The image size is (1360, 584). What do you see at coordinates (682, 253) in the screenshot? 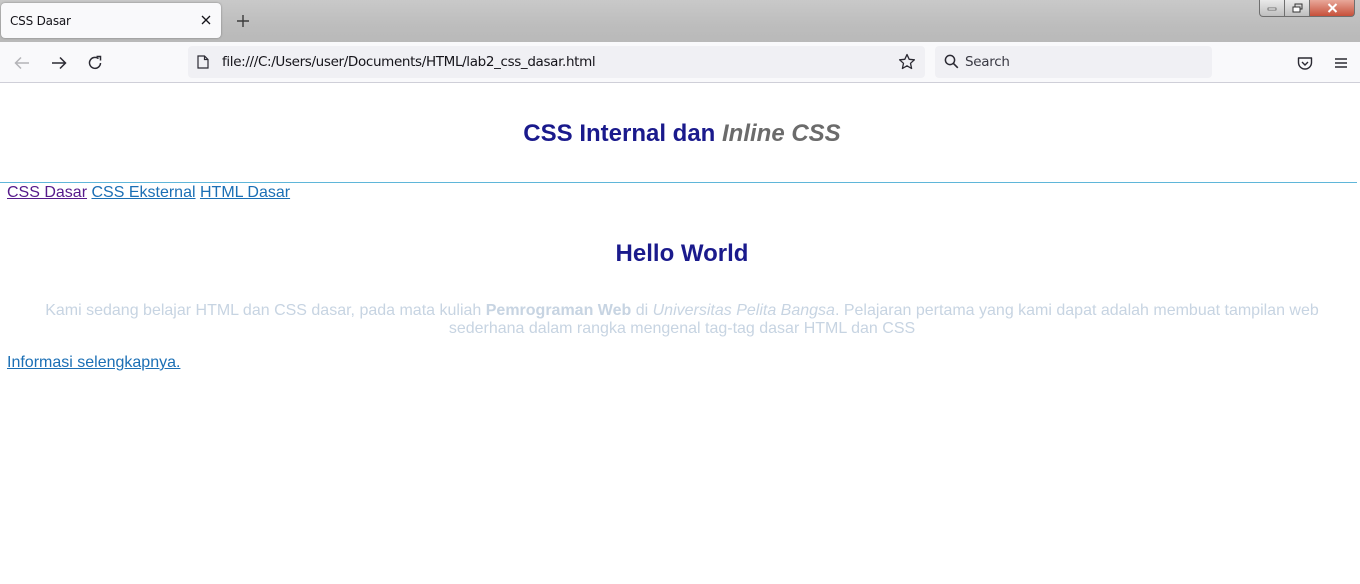
I see `hello-heading: Hello World` at bounding box center [682, 253].